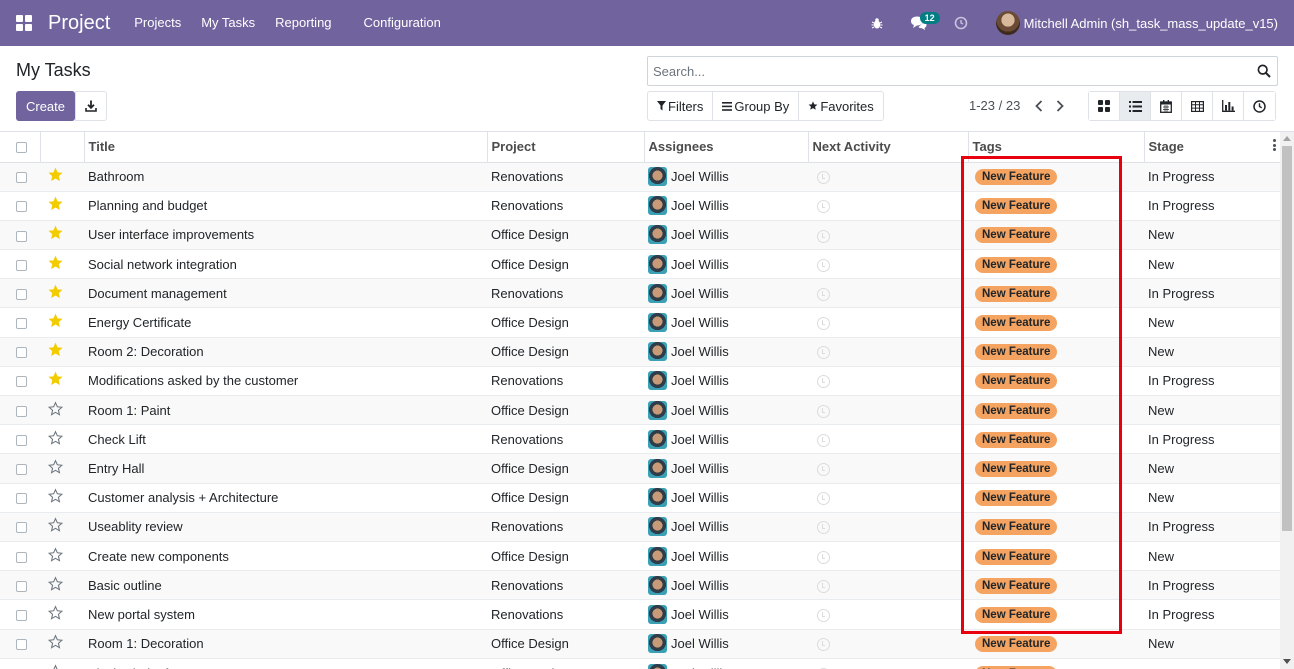  I want to click on column-title: Title, so click(286, 147).